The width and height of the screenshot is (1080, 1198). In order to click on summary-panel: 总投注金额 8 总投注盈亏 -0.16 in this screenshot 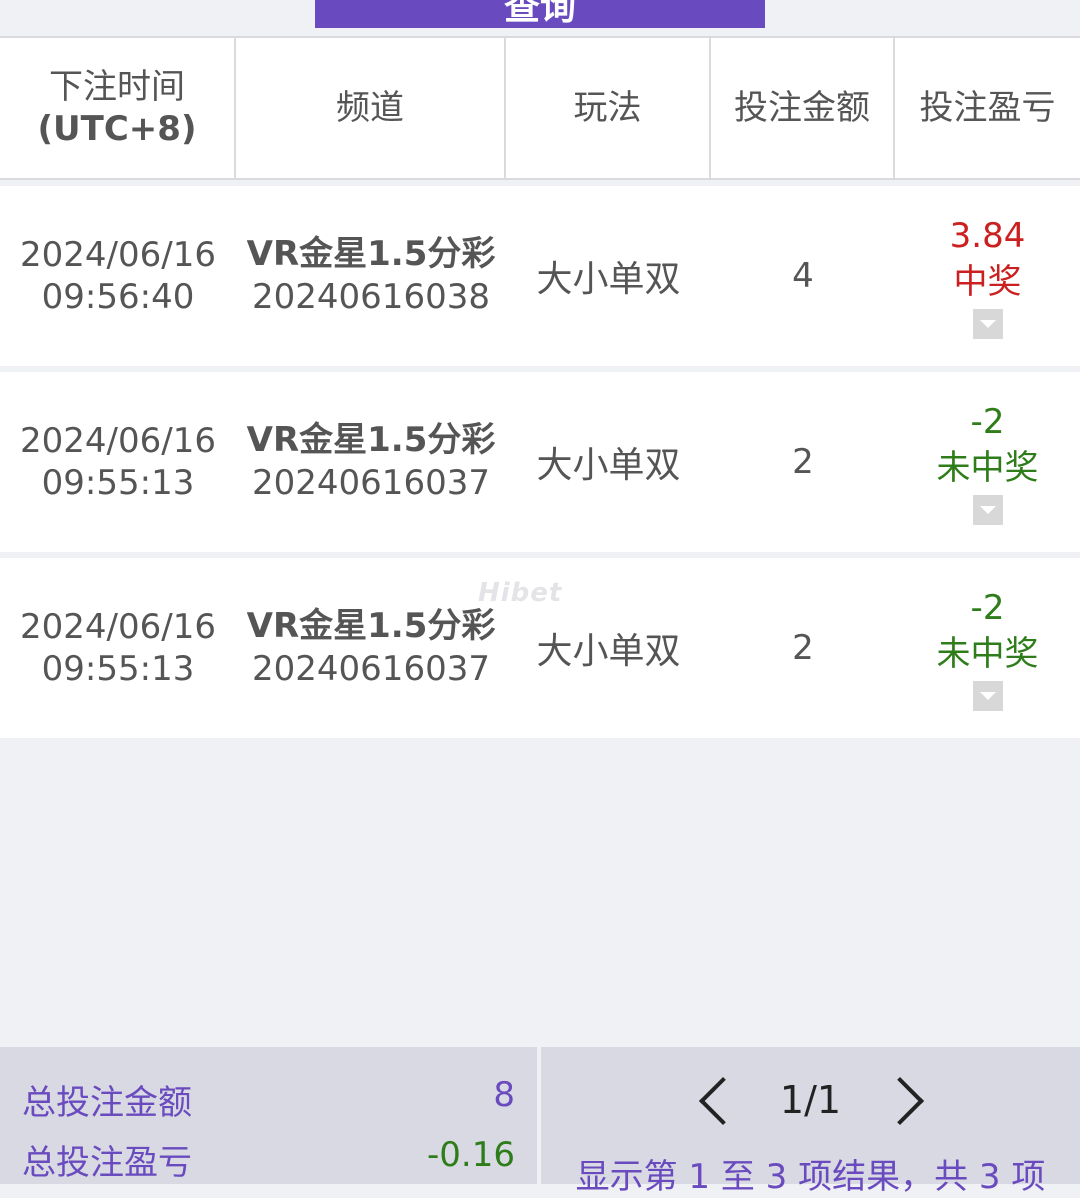, I will do `click(268, 1115)`.